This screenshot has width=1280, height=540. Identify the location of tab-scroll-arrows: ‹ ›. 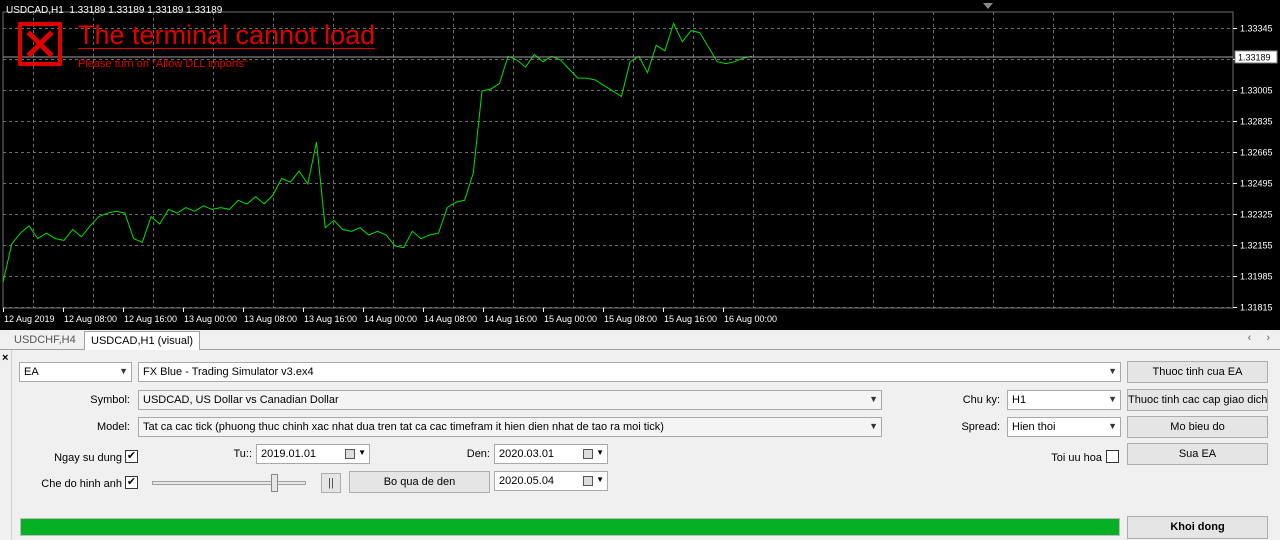
(1262, 338).